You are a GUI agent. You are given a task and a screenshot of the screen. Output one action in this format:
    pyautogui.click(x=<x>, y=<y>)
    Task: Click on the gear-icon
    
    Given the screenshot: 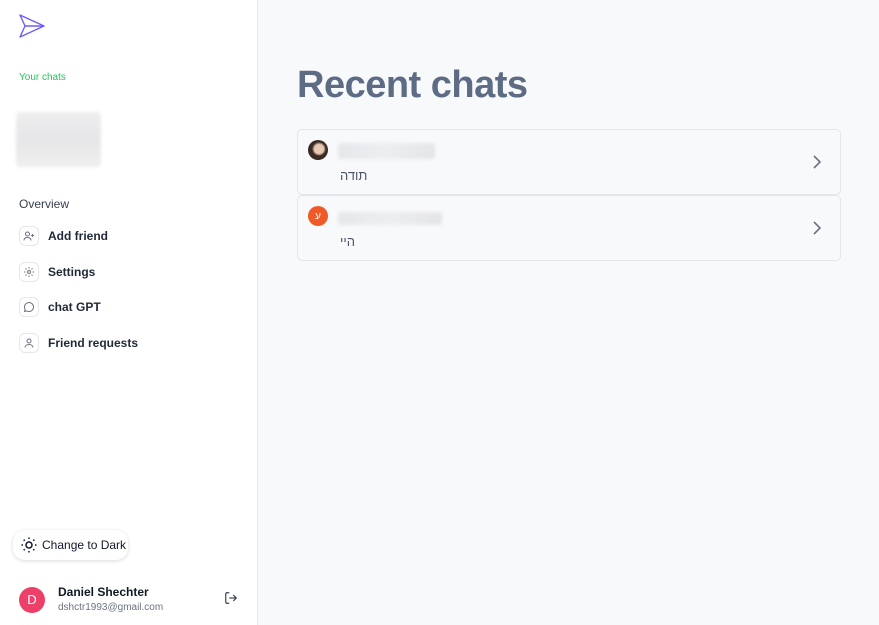 What is the action you would take?
    pyautogui.click(x=29, y=272)
    